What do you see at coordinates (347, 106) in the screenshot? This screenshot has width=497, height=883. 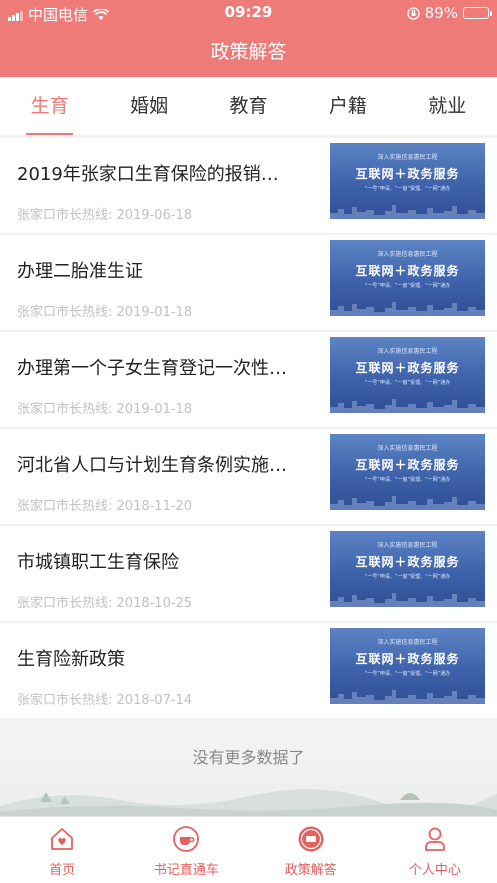 I see `tab-household-registration: 户籍` at bounding box center [347, 106].